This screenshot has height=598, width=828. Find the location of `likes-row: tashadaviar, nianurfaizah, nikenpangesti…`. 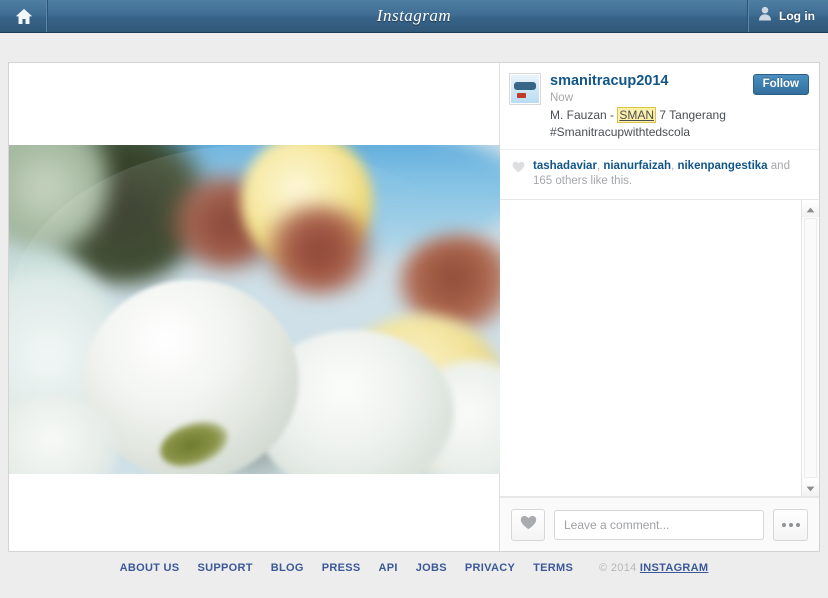

likes-row: tashadaviar, nianurfaizah, nikenpangesti… is located at coordinates (659, 175).